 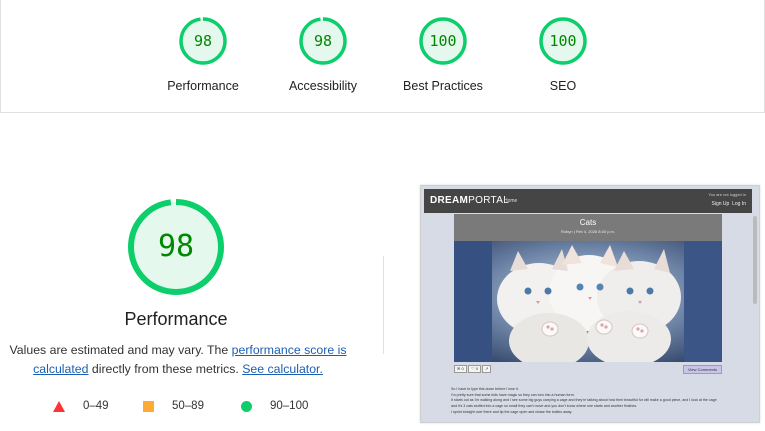 What do you see at coordinates (511, 201) in the screenshot?
I see `nav-home-link: Home` at bounding box center [511, 201].